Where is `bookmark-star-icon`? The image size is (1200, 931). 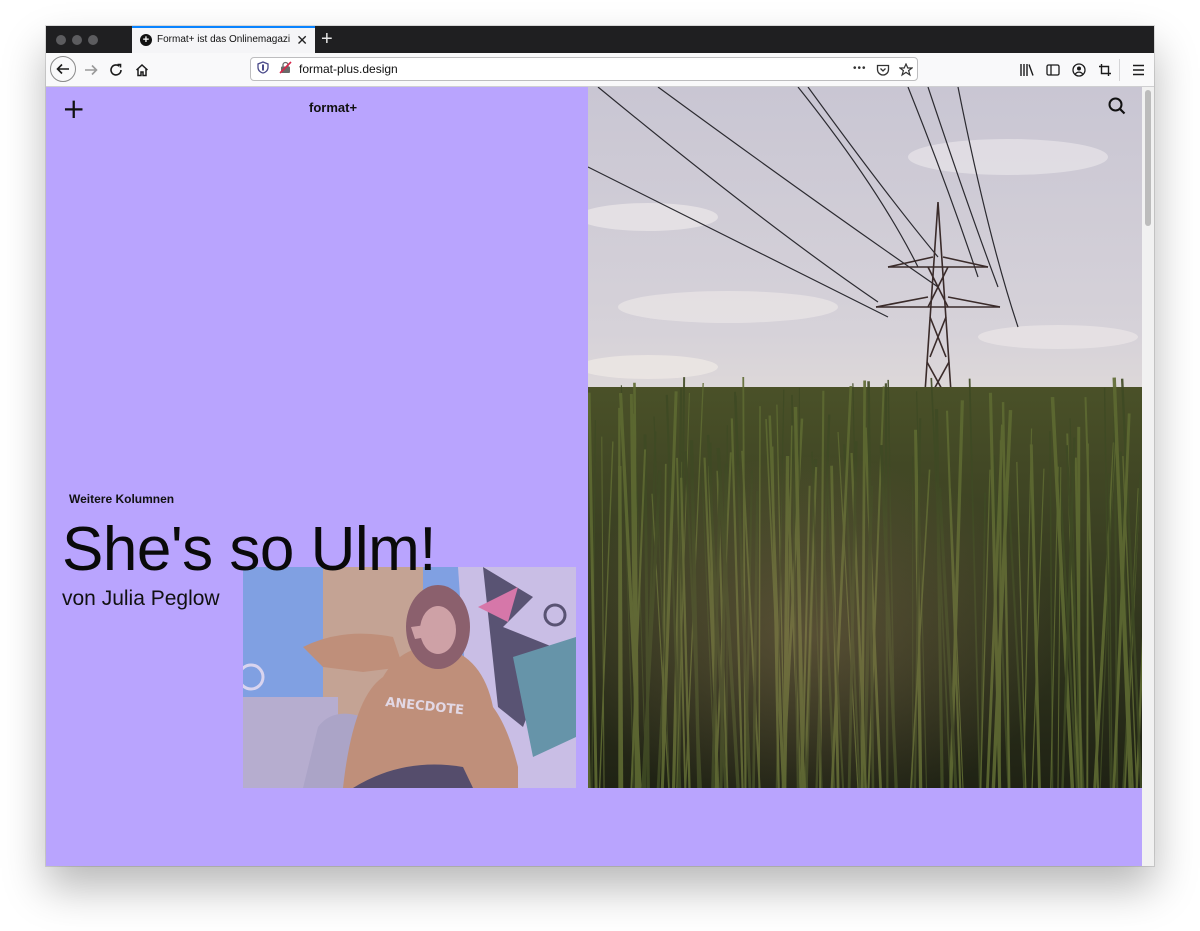
bookmark-star-icon is located at coordinates (906, 70).